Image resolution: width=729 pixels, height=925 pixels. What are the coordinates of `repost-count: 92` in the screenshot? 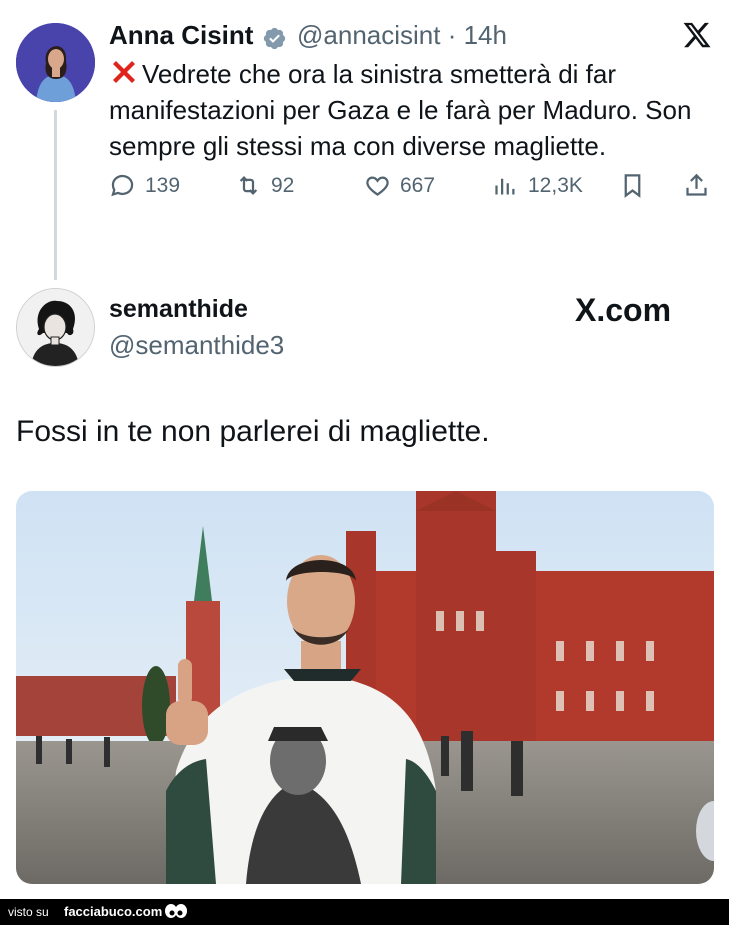 It's located at (283, 185).